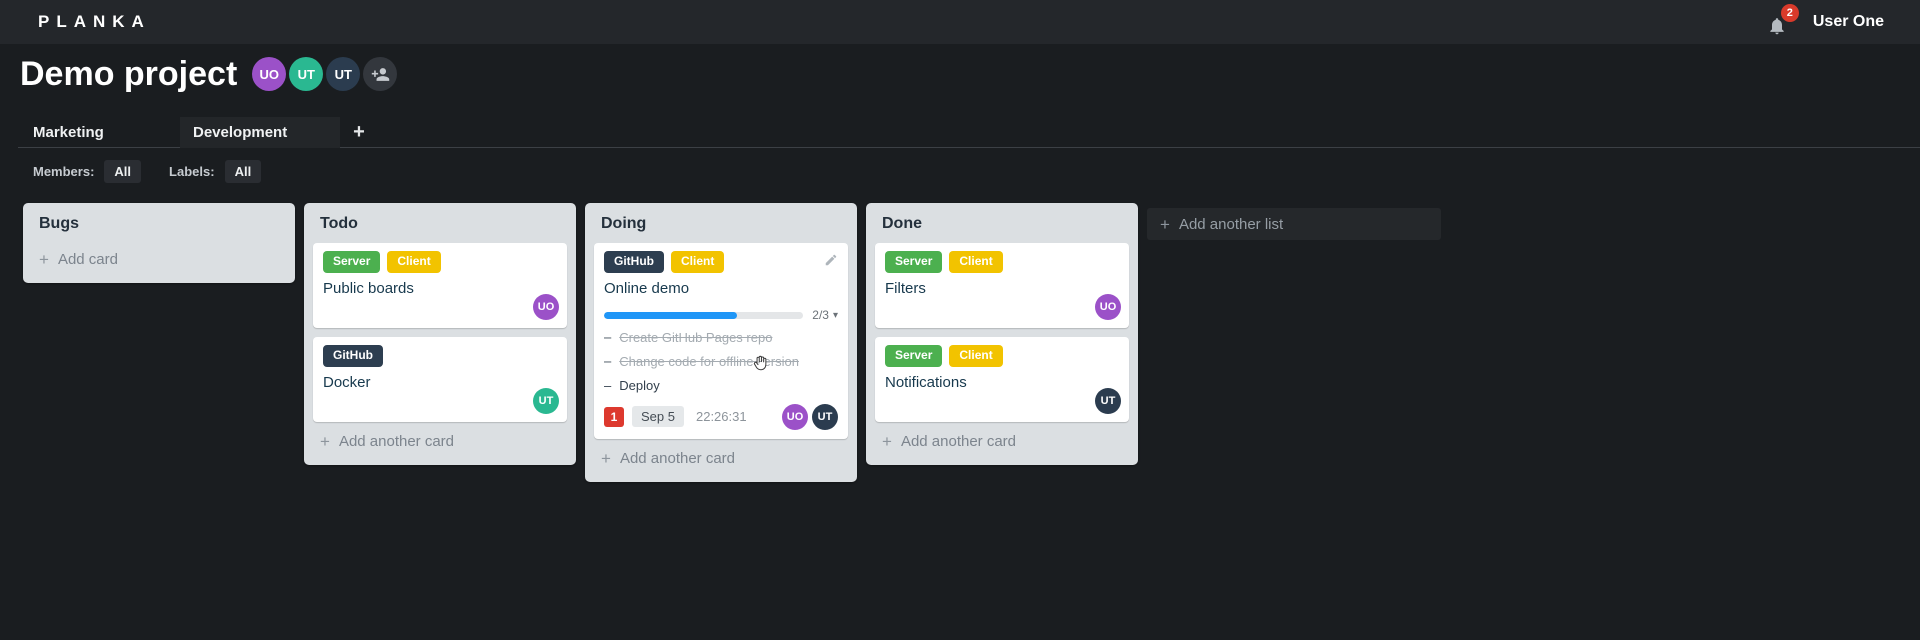 The image size is (1920, 640). I want to click on notifications-button: 2, so click(1783, 19).